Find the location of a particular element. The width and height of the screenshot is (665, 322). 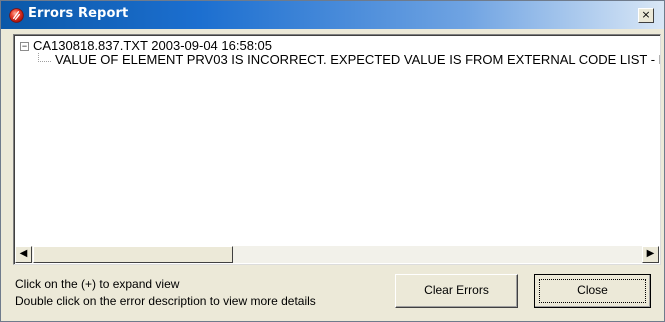

horizontal-scrollbar: ◀ ▶ is located at coordinates (337, 254).